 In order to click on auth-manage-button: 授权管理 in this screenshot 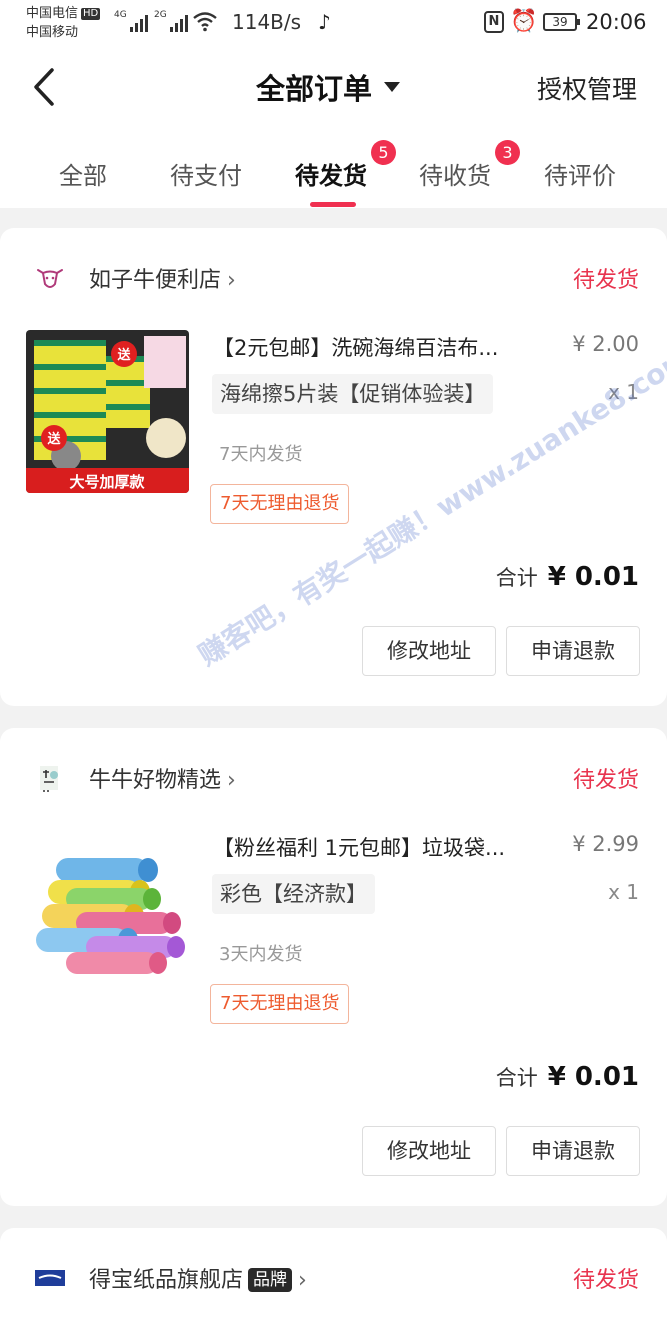, I will do `click(587, 88)`.